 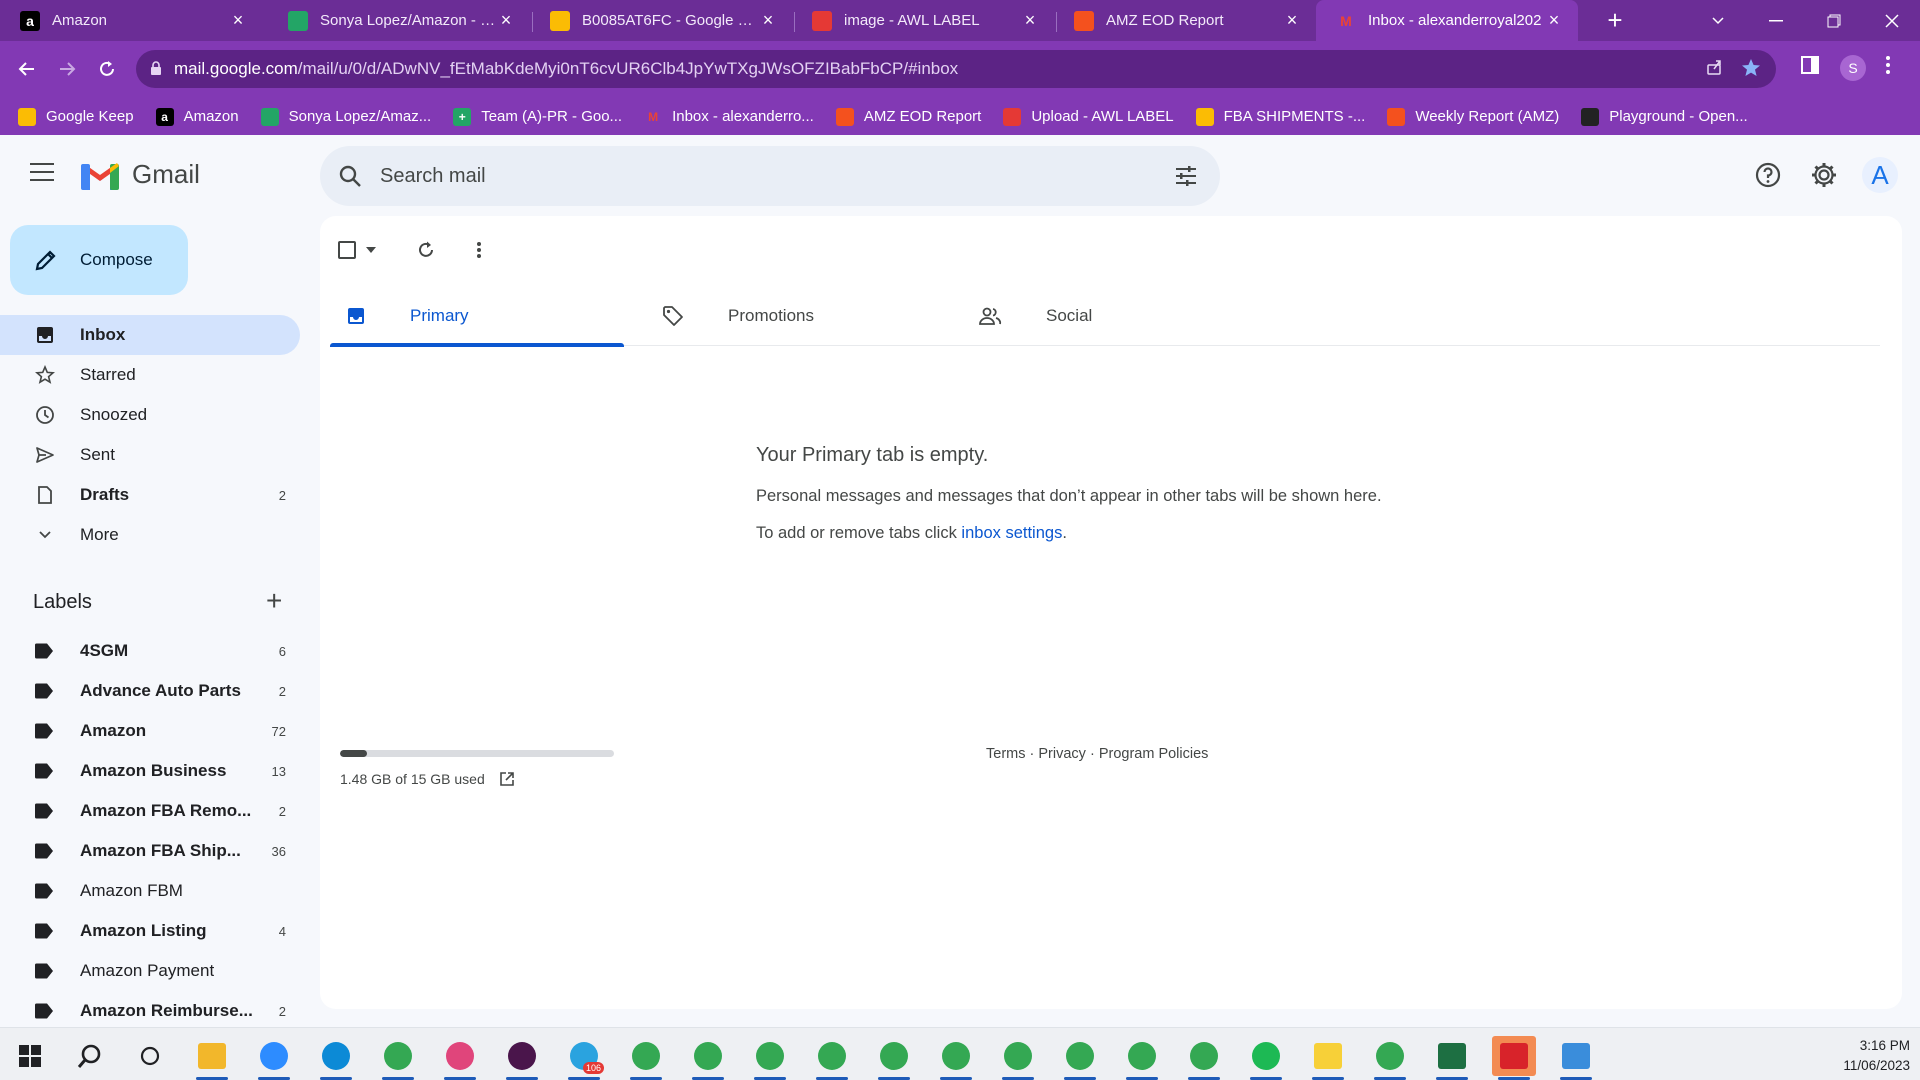 I want to click on restore-button, so click(x=1834, y=20).